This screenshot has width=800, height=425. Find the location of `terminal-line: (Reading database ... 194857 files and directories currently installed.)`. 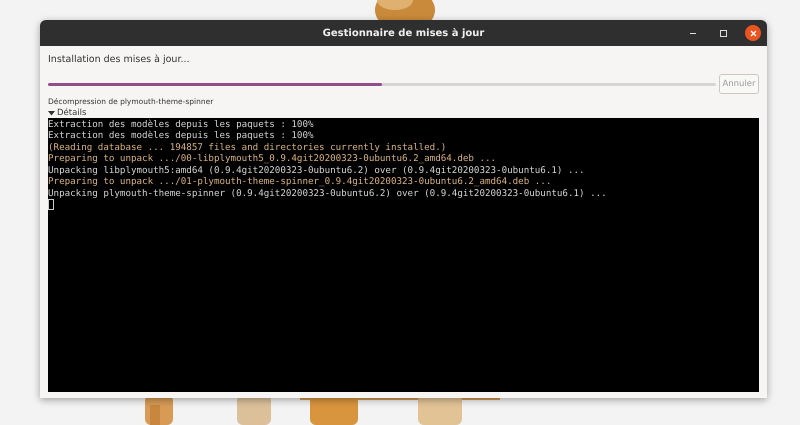

terminal-line: (Reading database ... 194857 files and directories currently installed.) is located at coordinates (247, 148).